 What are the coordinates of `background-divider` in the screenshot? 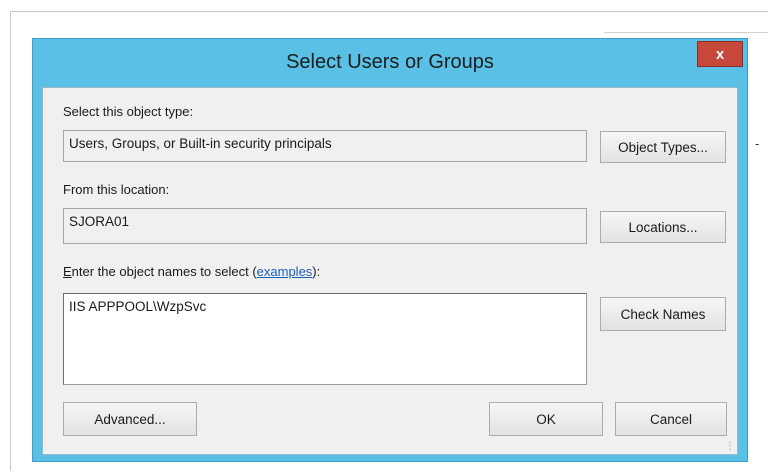 It's located at (686, 32).